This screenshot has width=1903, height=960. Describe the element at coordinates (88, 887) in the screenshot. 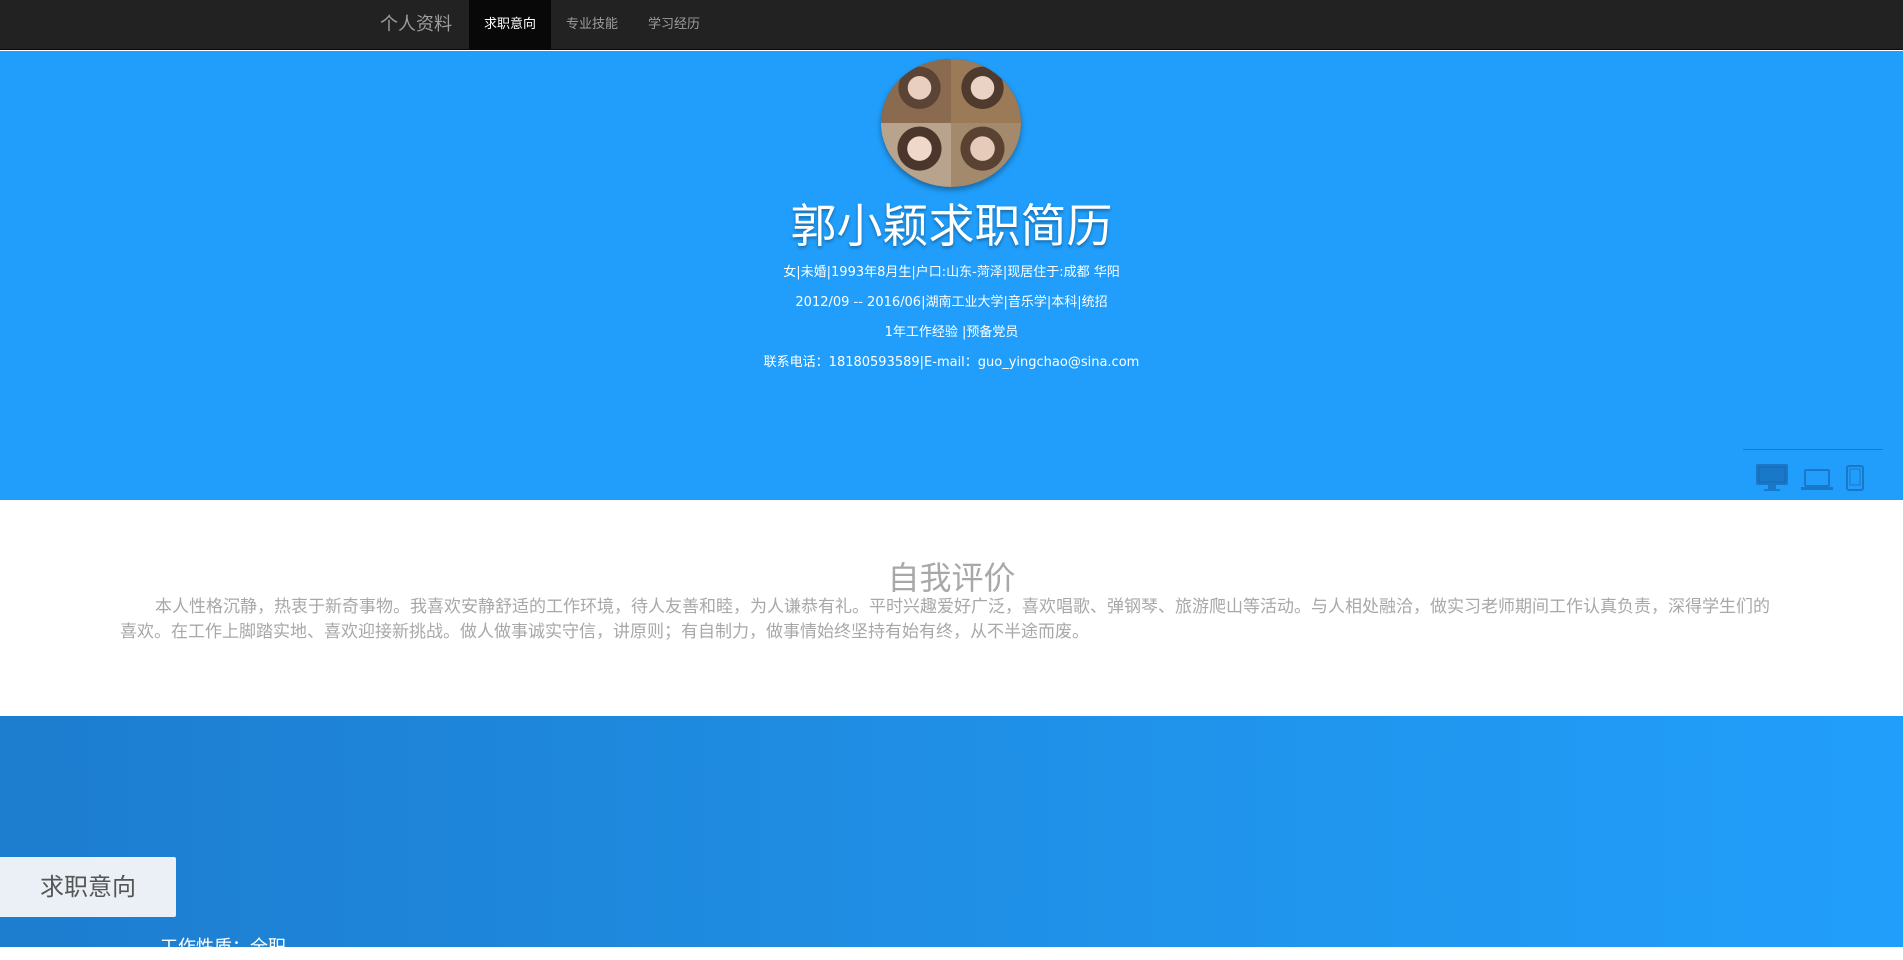

I see `job-intention-label: 求职意向` at that location.